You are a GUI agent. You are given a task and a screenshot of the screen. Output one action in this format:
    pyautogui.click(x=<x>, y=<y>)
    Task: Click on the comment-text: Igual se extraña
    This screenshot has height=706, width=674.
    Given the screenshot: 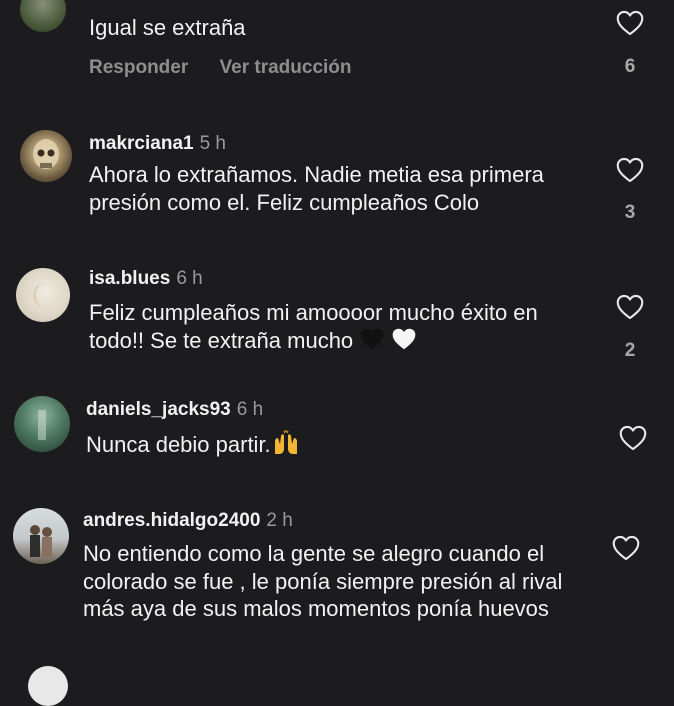 What is the action you would take?
    pyautogui.click(x=167, y=27)
    